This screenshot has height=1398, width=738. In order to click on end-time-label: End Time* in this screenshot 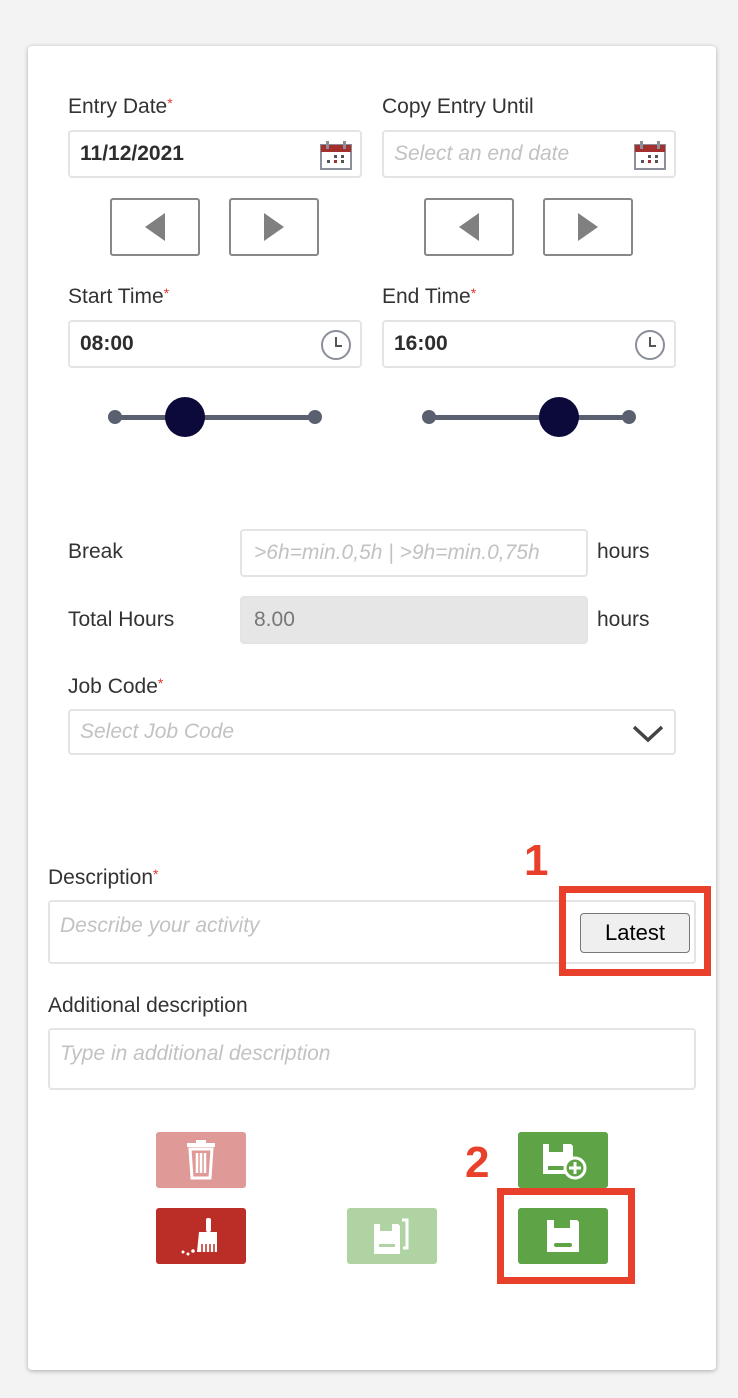, I will do `click(429, 296)`.